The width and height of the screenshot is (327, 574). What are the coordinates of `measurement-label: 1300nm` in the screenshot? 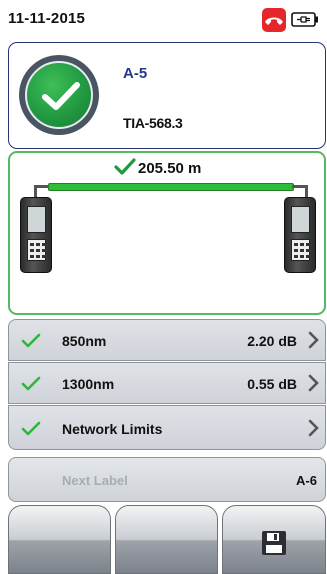 It's located at (88, 384).